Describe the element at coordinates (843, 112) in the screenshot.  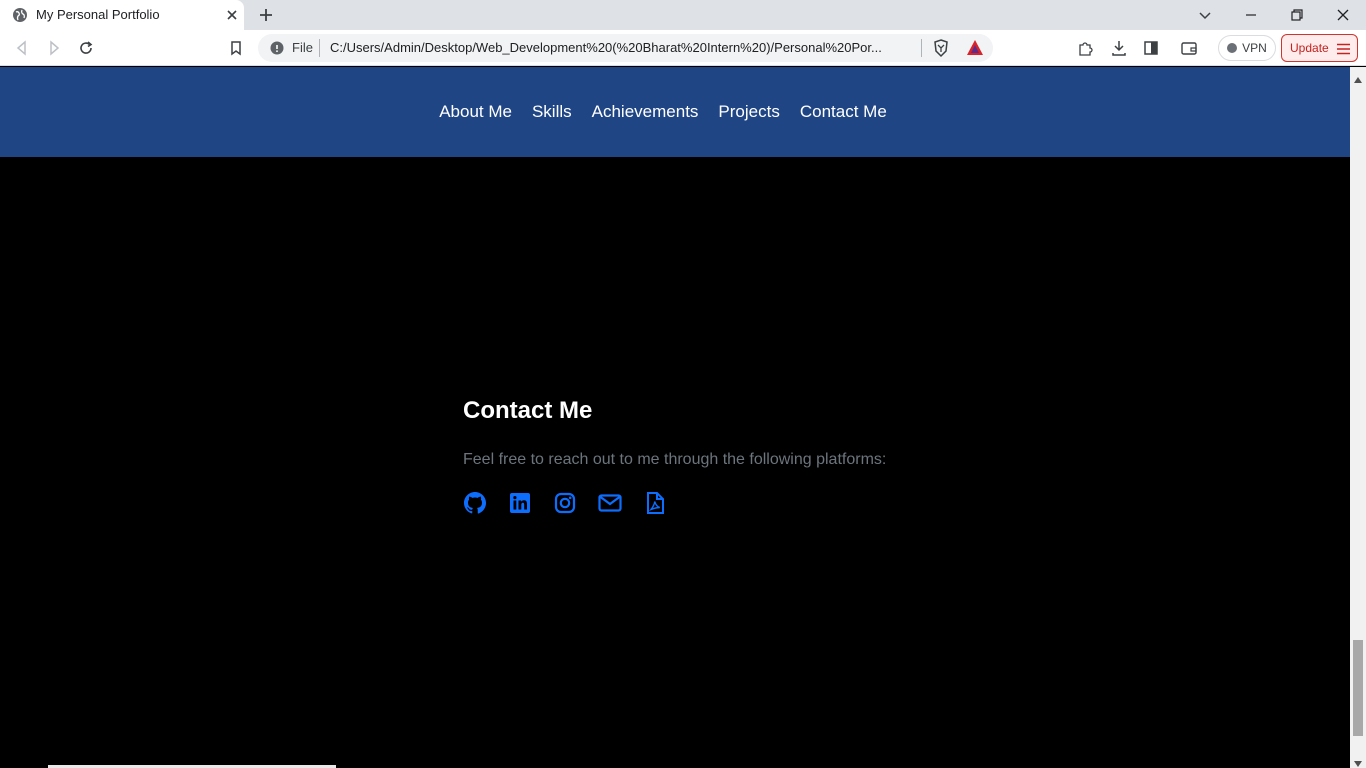
I see `nav-item-contact-me: Contact Me` at that location.